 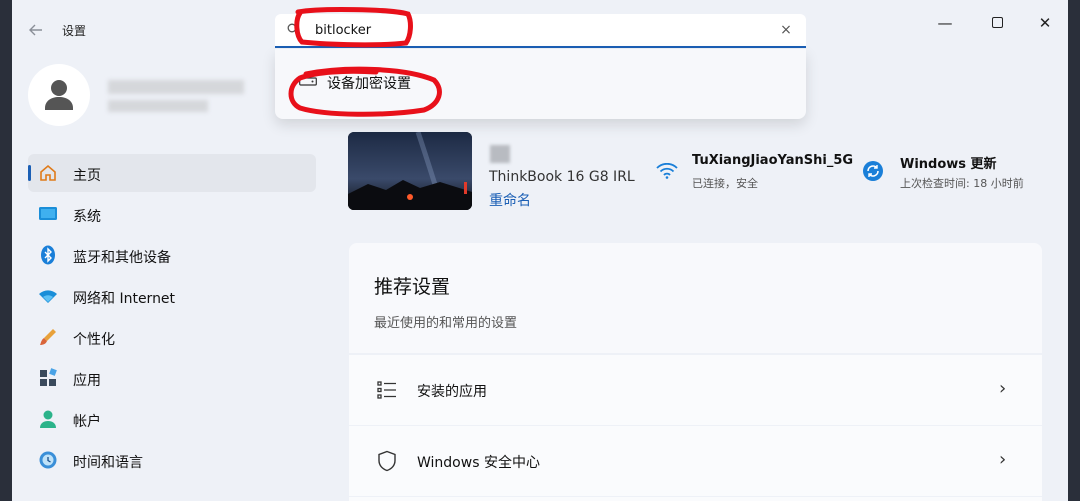 What do you see at coordinates (94, 340) in the screenshot?
I see `sidebar-item-label: 个性化` at bounding box center [94, 340].